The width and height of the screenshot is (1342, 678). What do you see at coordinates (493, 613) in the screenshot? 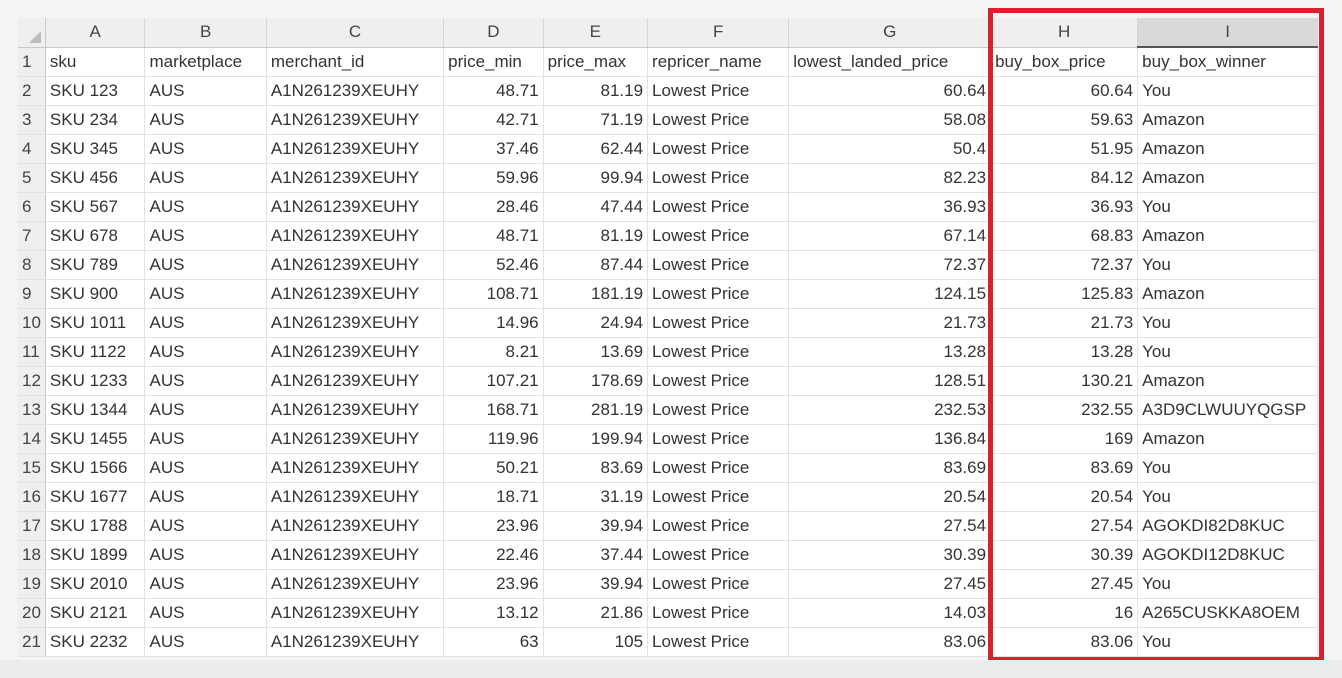
I see `cell-price-min: 13.12` at bounding box center [493, 613].